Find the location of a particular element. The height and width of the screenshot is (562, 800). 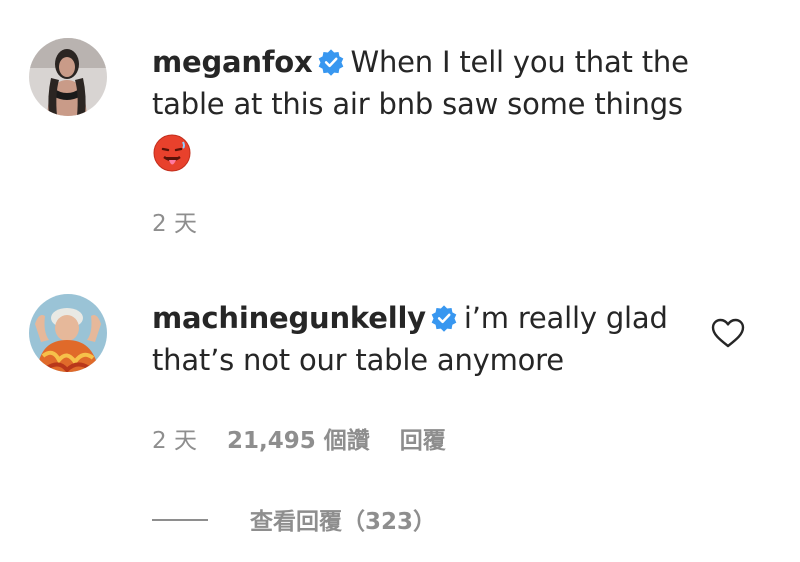

like-count: 21,495 個讚 is located at coordinates (298, 441).